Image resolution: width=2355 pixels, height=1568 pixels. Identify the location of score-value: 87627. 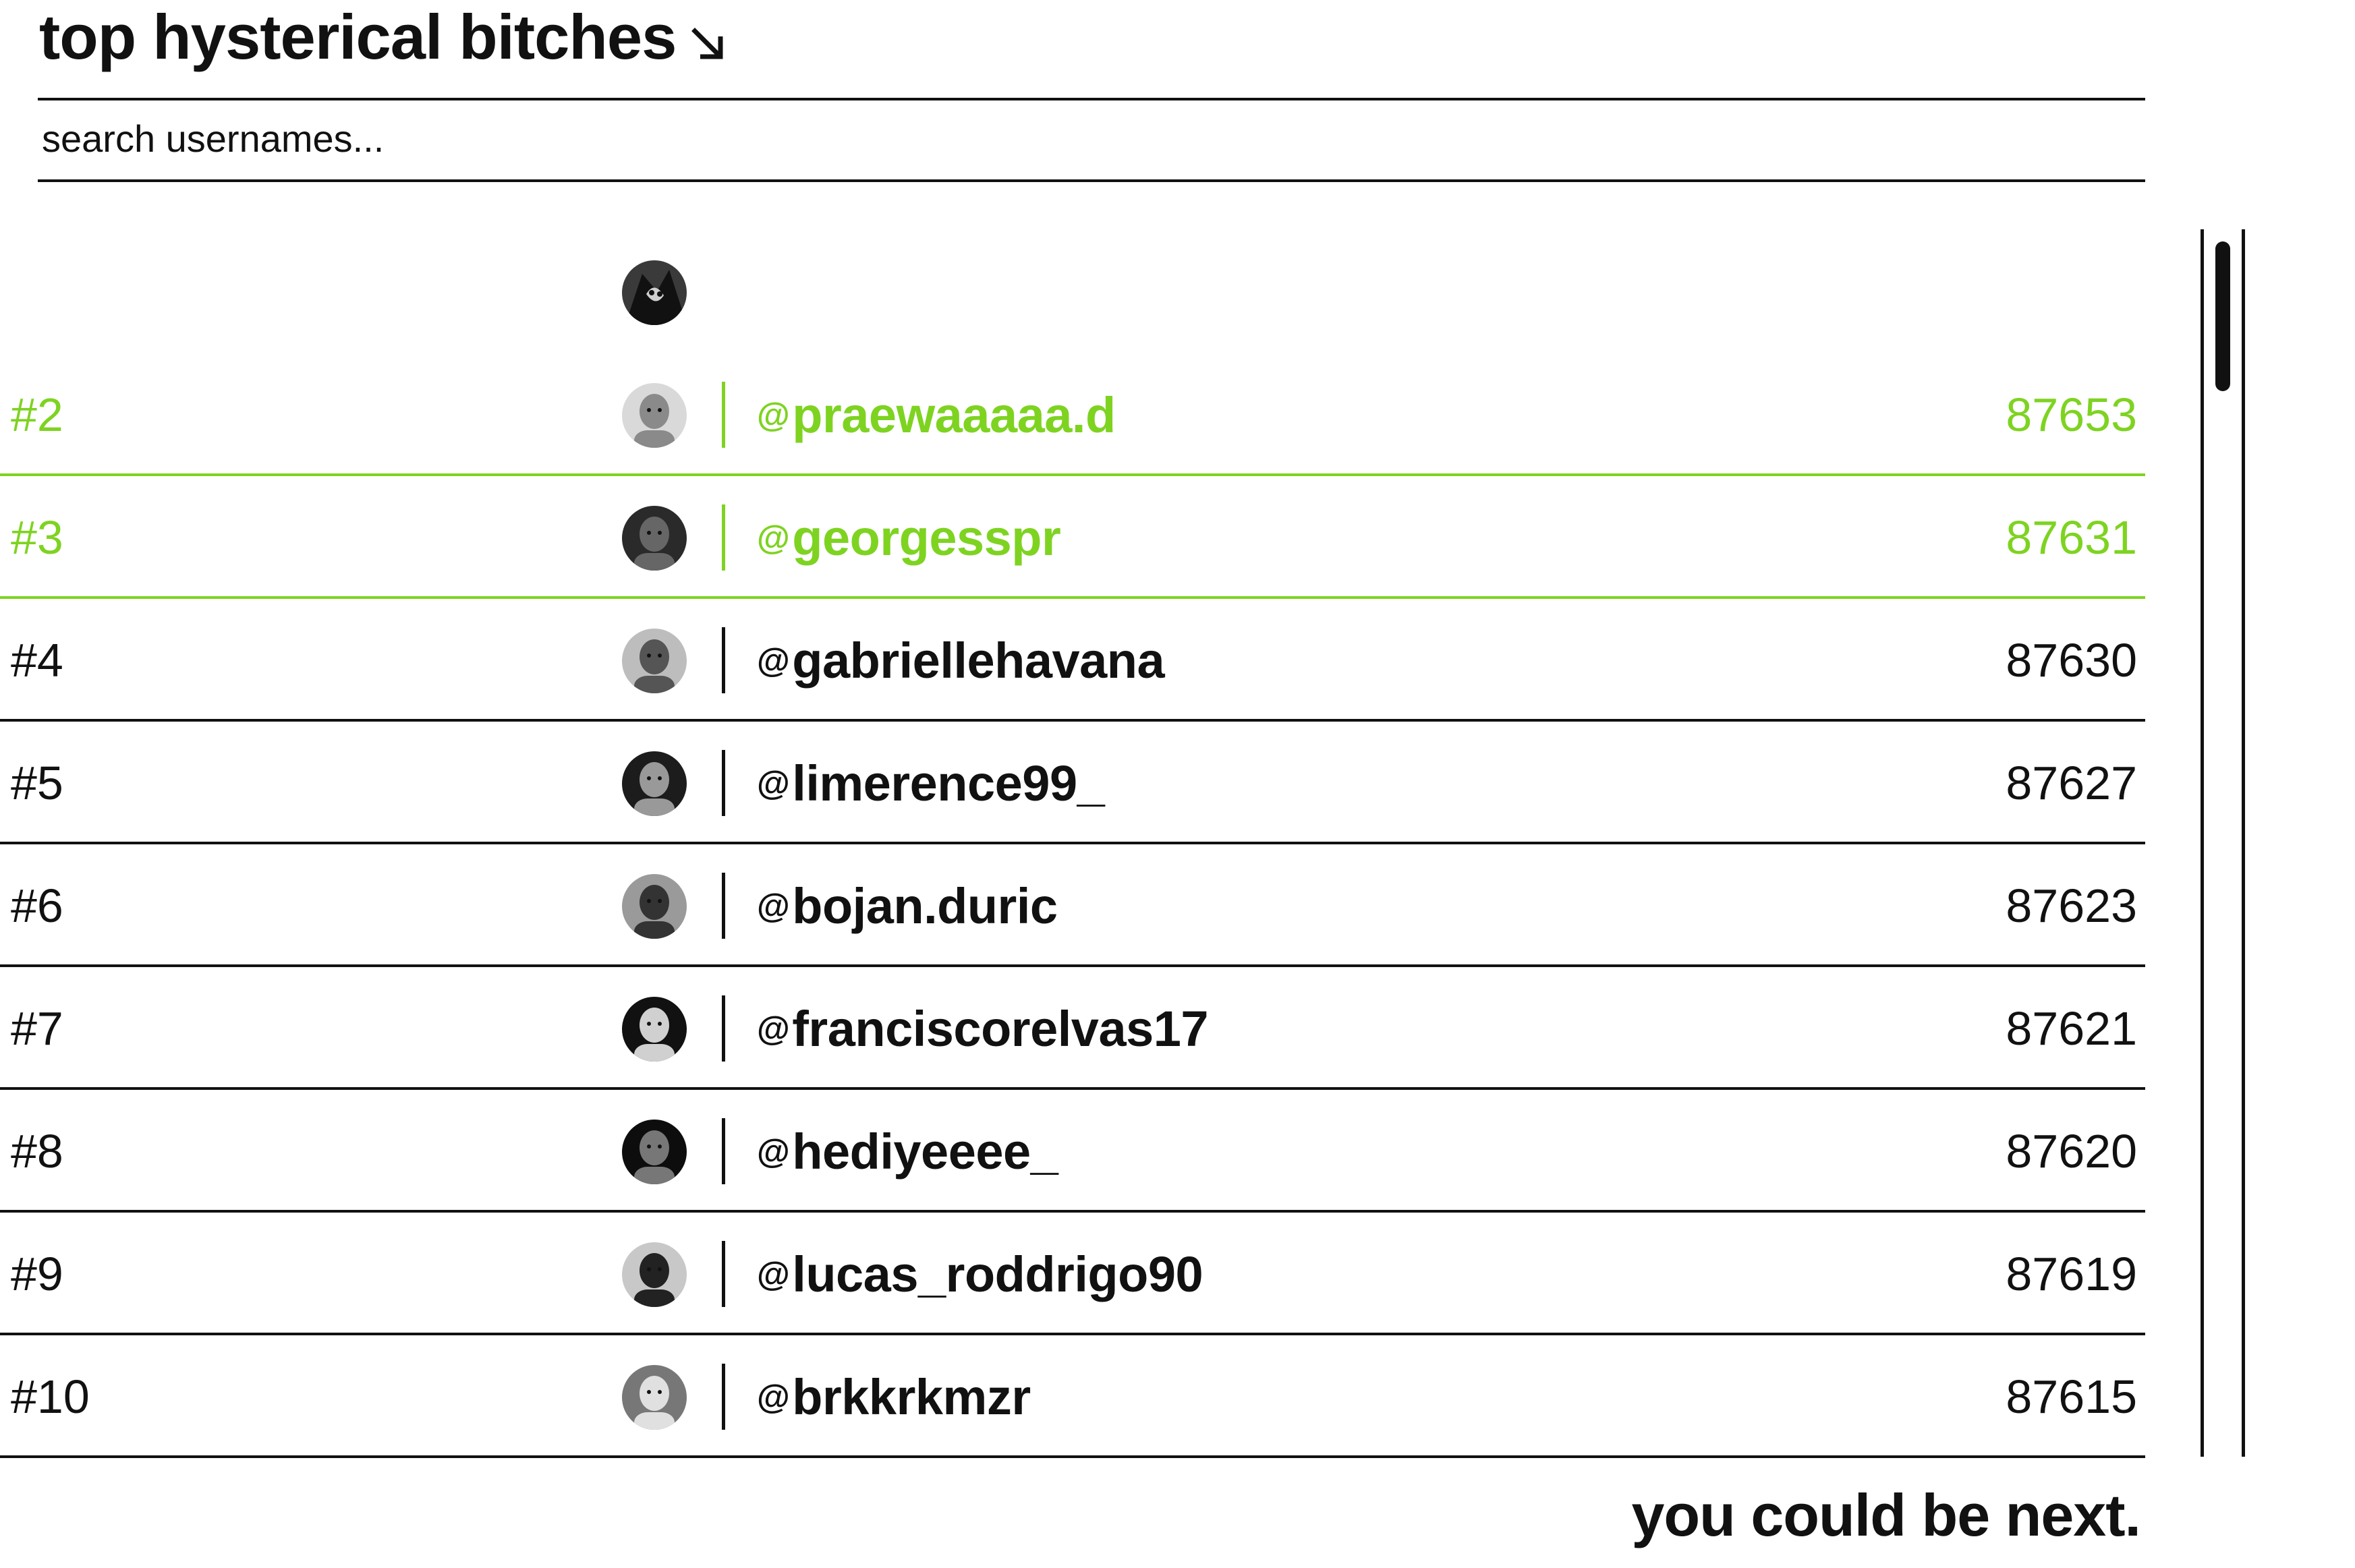
(2071, 783).